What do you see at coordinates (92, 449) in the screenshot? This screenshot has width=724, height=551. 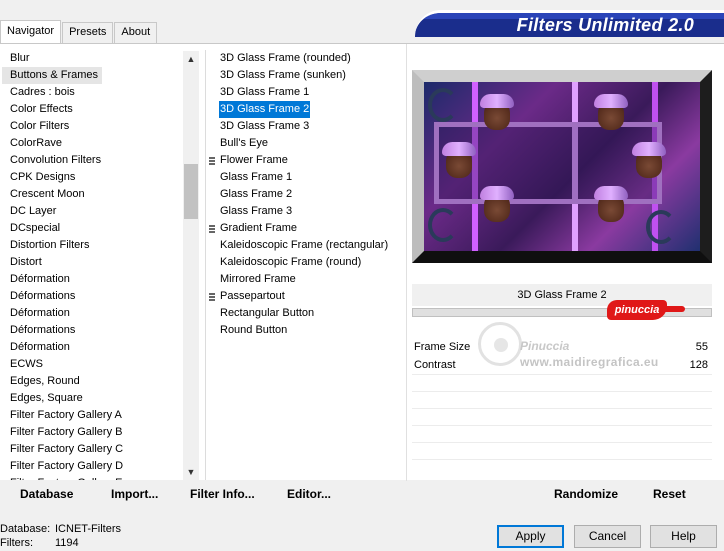 I see `category-item: Filter Factory Gallery C` at bounding box center [92, 449].